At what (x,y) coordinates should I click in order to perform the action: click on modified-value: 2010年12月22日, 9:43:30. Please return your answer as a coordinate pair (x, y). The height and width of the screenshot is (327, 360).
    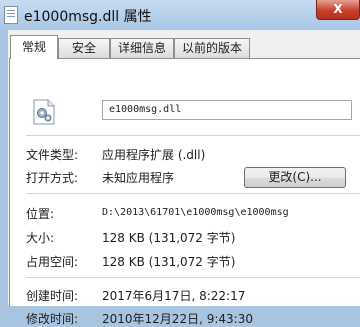
    Looking at the image, I should click on (177, 319).